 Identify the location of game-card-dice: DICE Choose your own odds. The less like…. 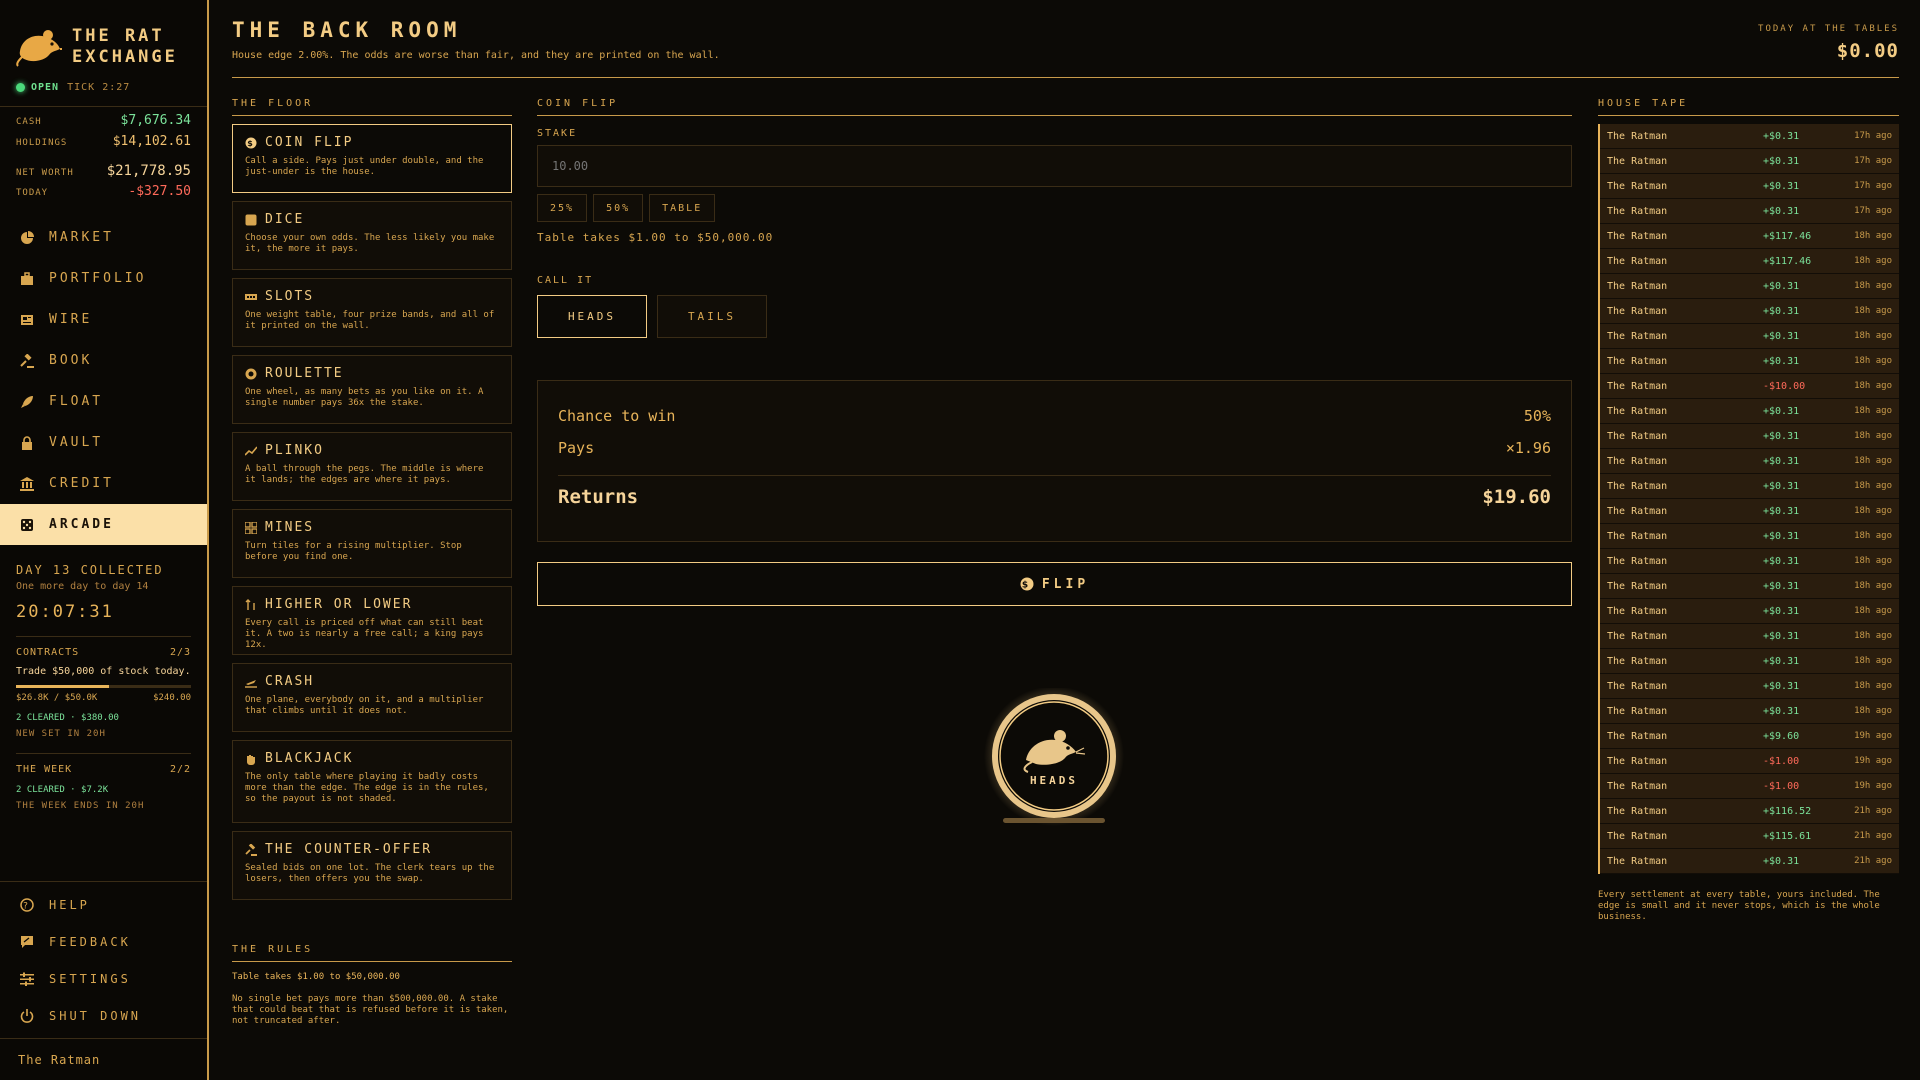
(372, 235).